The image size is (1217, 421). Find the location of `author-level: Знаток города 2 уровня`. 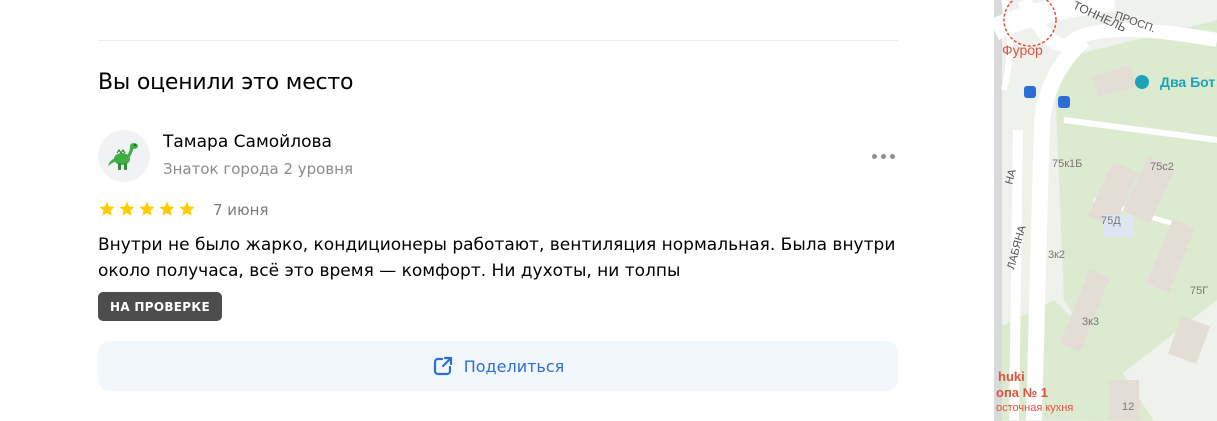

author-level: Знаток города 2 уровня is located at coordinates (258, 169).